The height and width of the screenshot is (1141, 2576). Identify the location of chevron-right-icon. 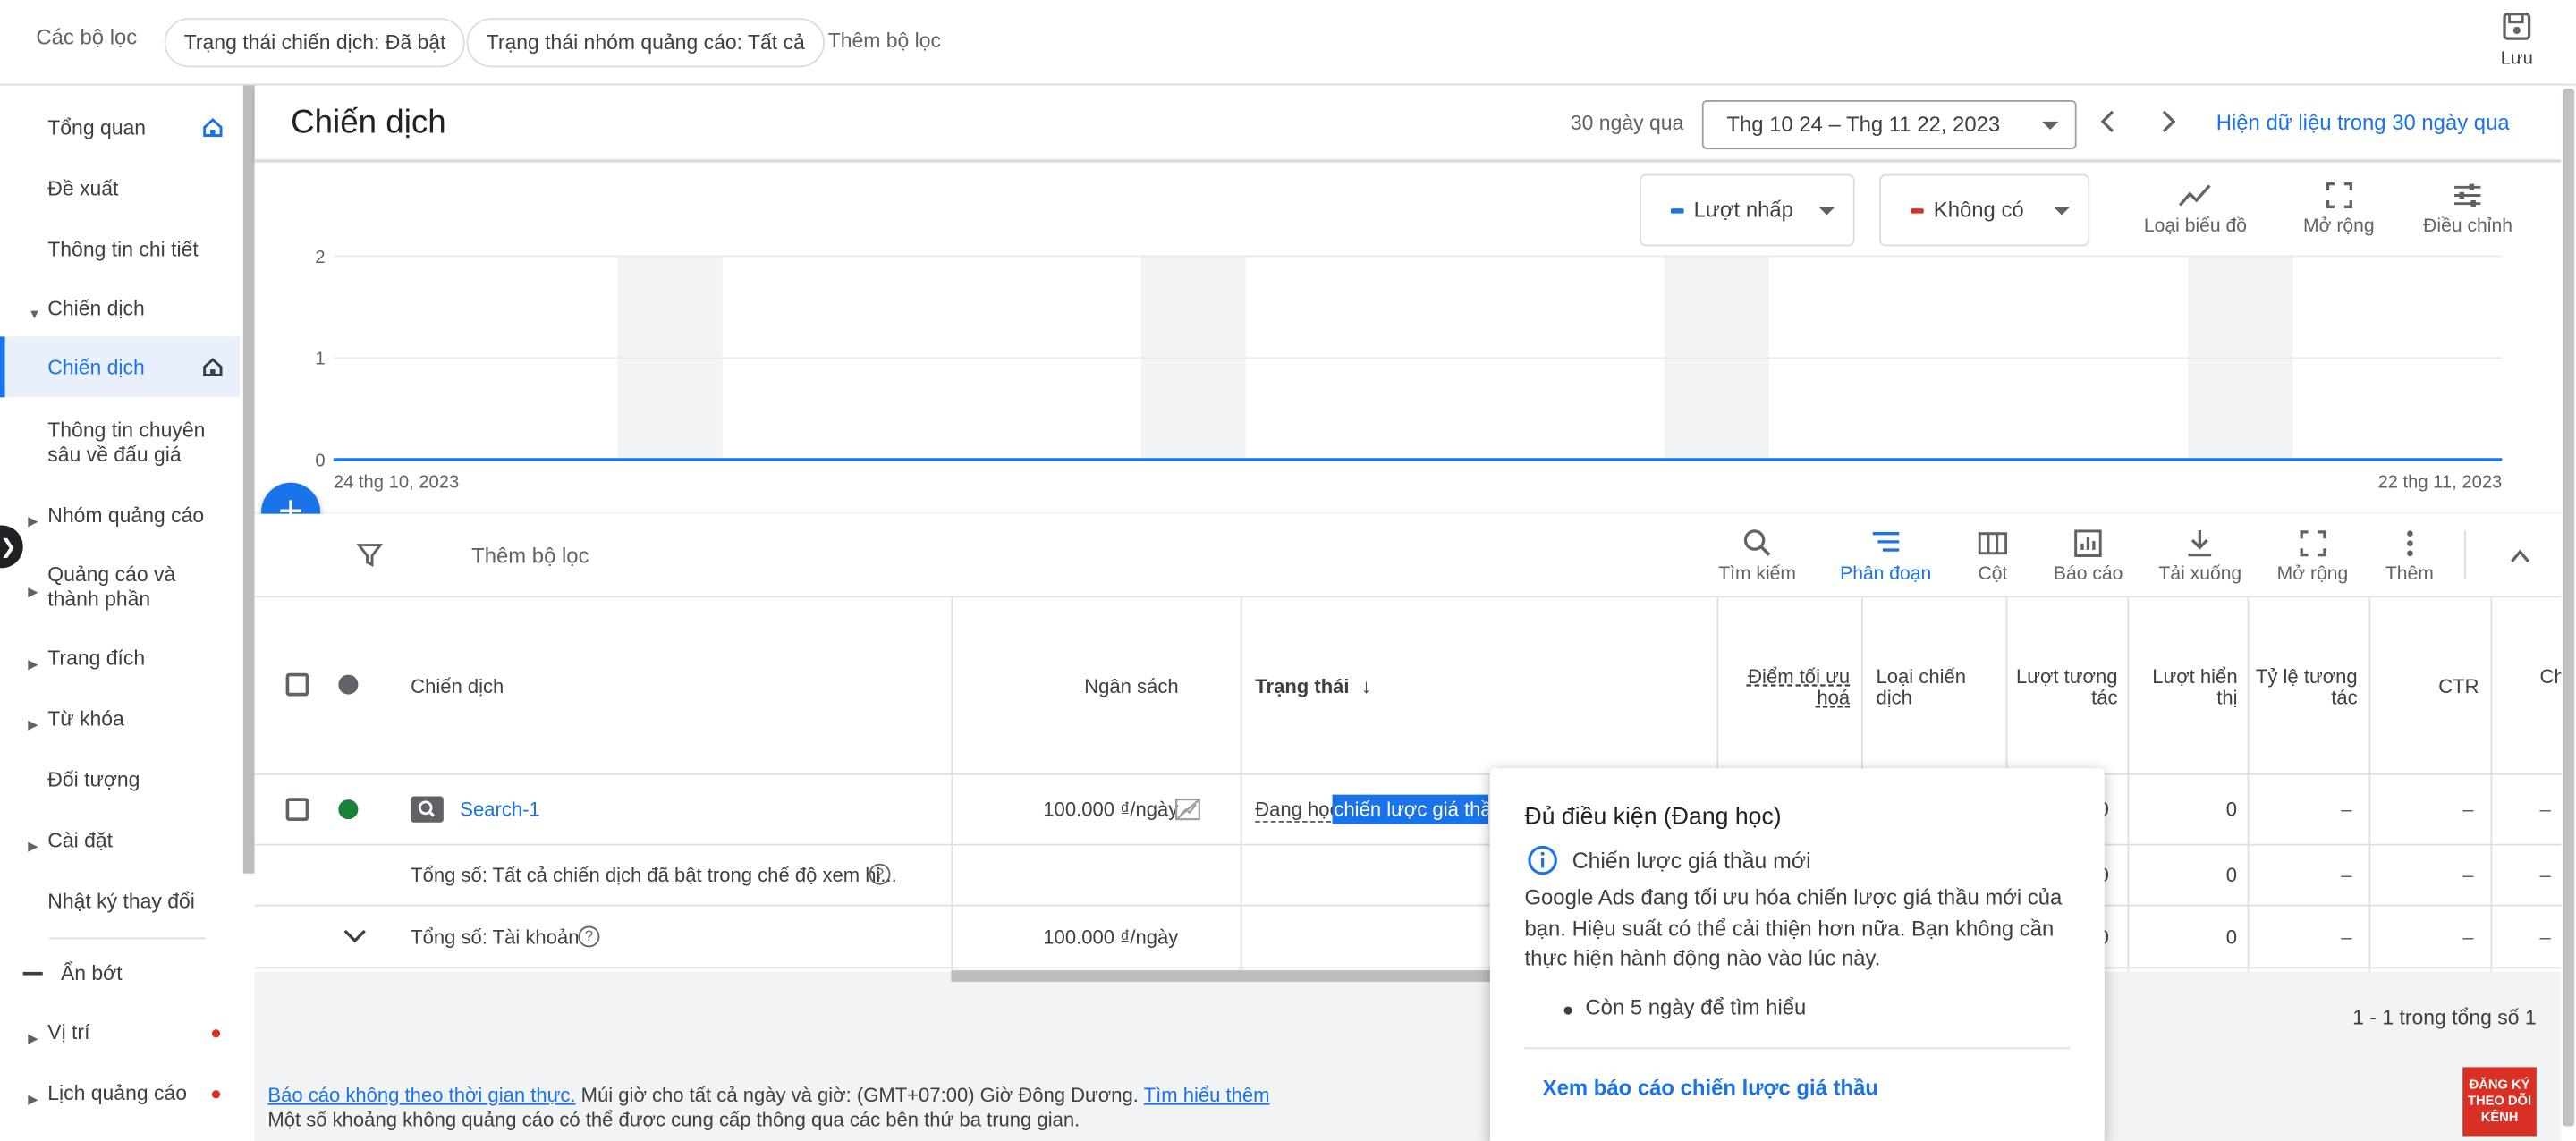
(2169, 121).